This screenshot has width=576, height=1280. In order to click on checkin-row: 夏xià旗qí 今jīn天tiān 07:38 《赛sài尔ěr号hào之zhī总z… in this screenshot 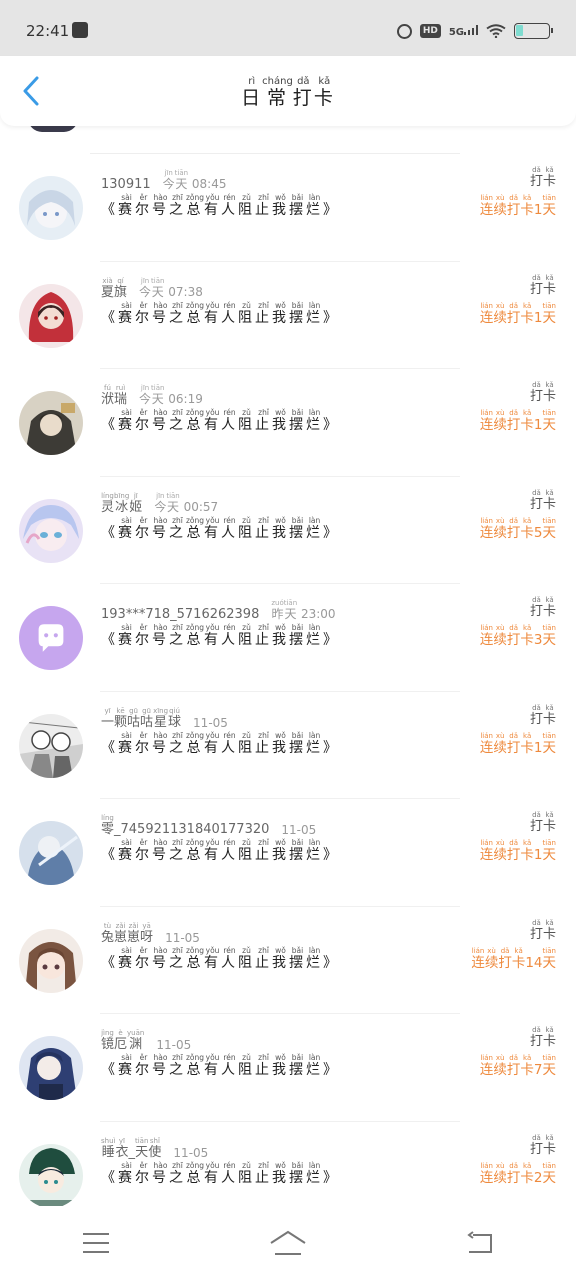, I will do `click(288, 315)`.